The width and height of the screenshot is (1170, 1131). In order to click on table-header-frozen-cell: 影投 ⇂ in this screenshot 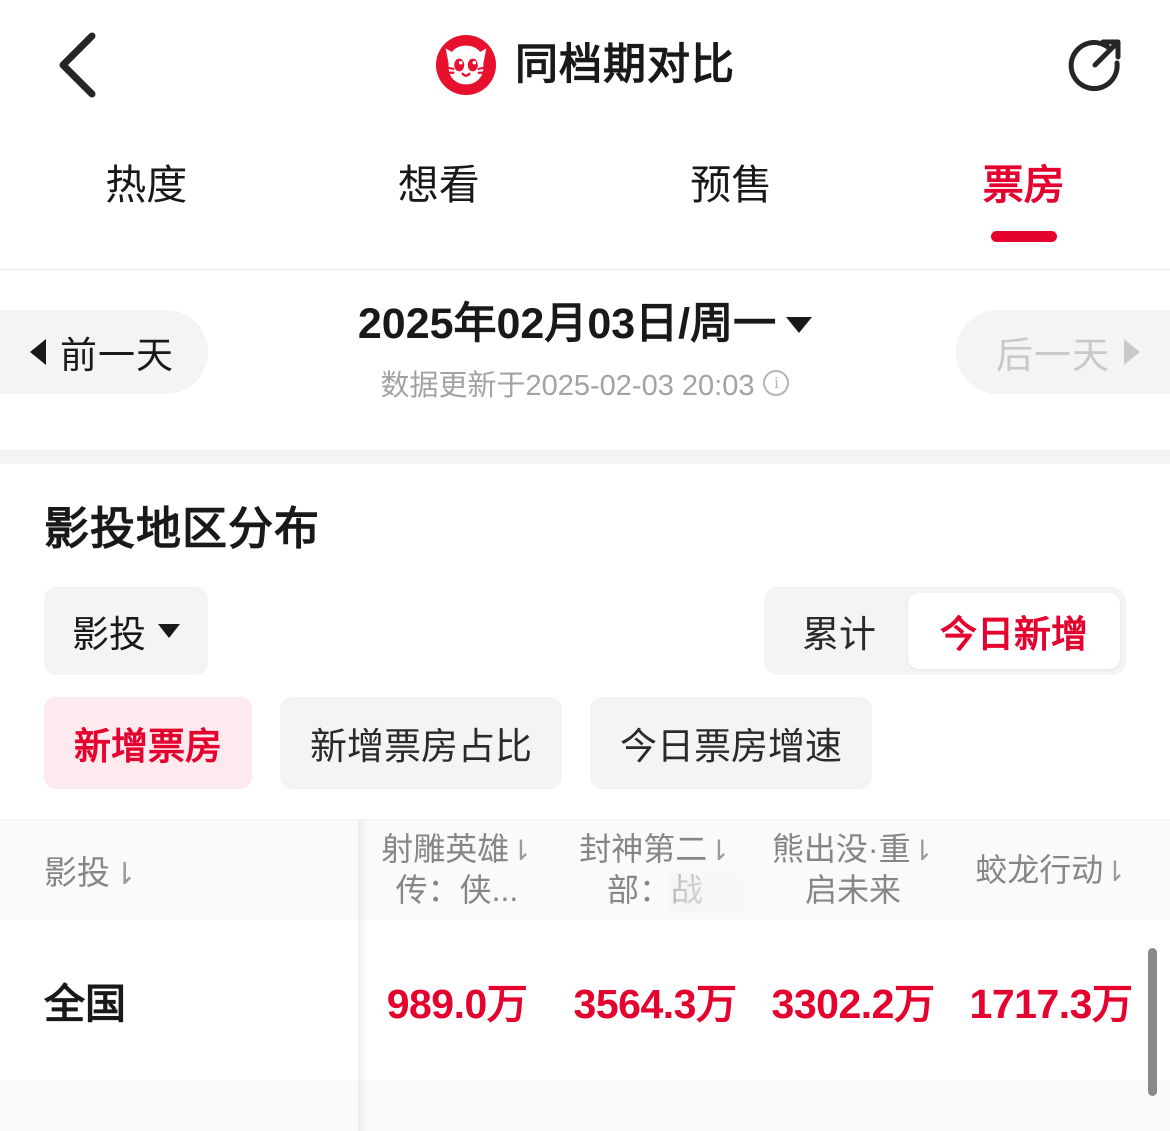, I will do `click(184, 870)`.